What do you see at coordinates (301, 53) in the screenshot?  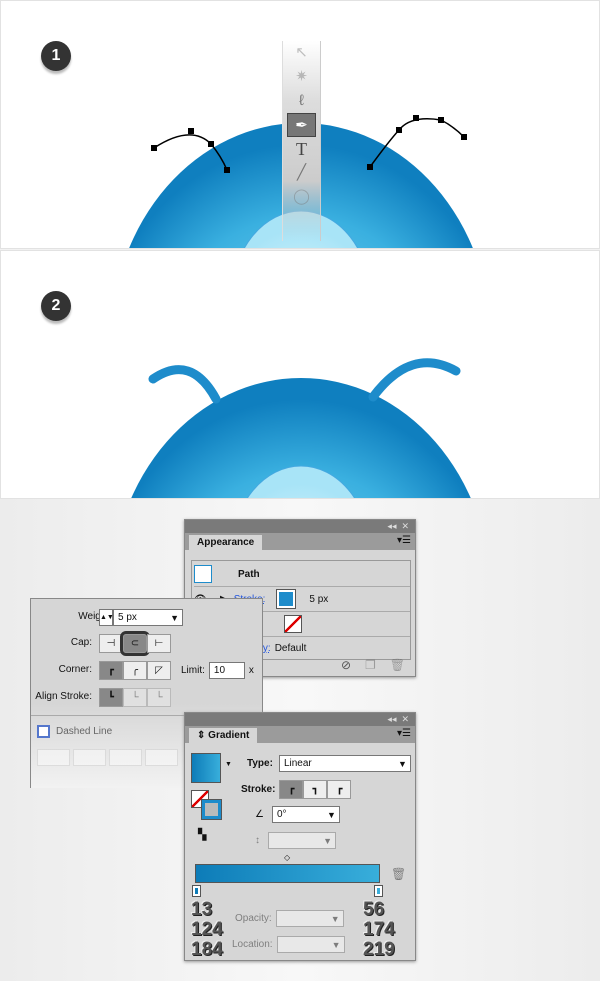 I see `selection-tool-icon: ↖` at bounding box center [301, 53].